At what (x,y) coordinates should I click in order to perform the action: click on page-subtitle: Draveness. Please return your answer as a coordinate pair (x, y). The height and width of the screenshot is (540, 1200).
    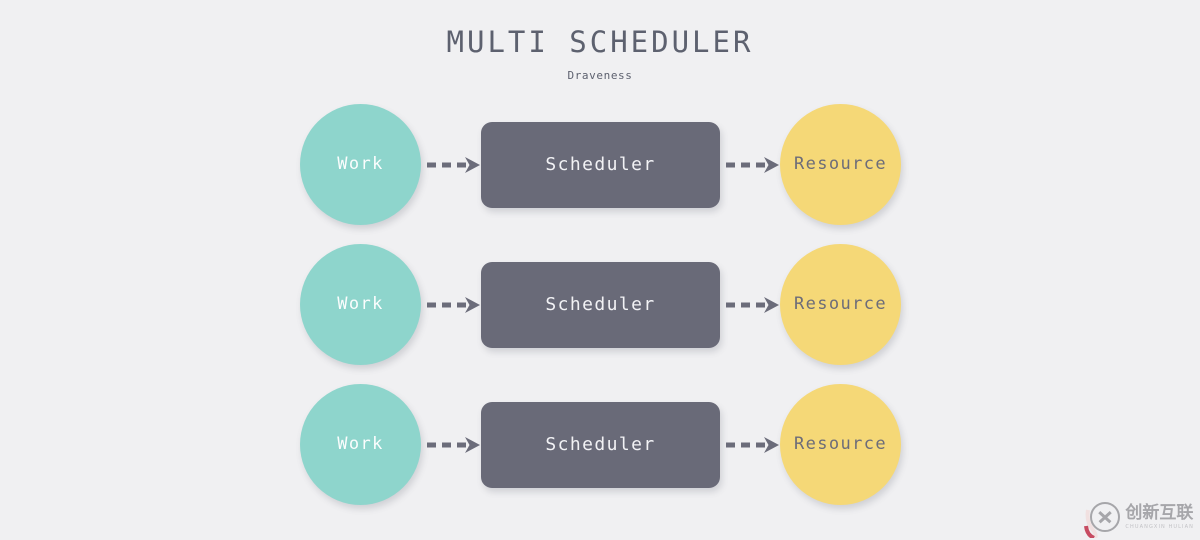
    Looking at the image, I should click on (600, 75).